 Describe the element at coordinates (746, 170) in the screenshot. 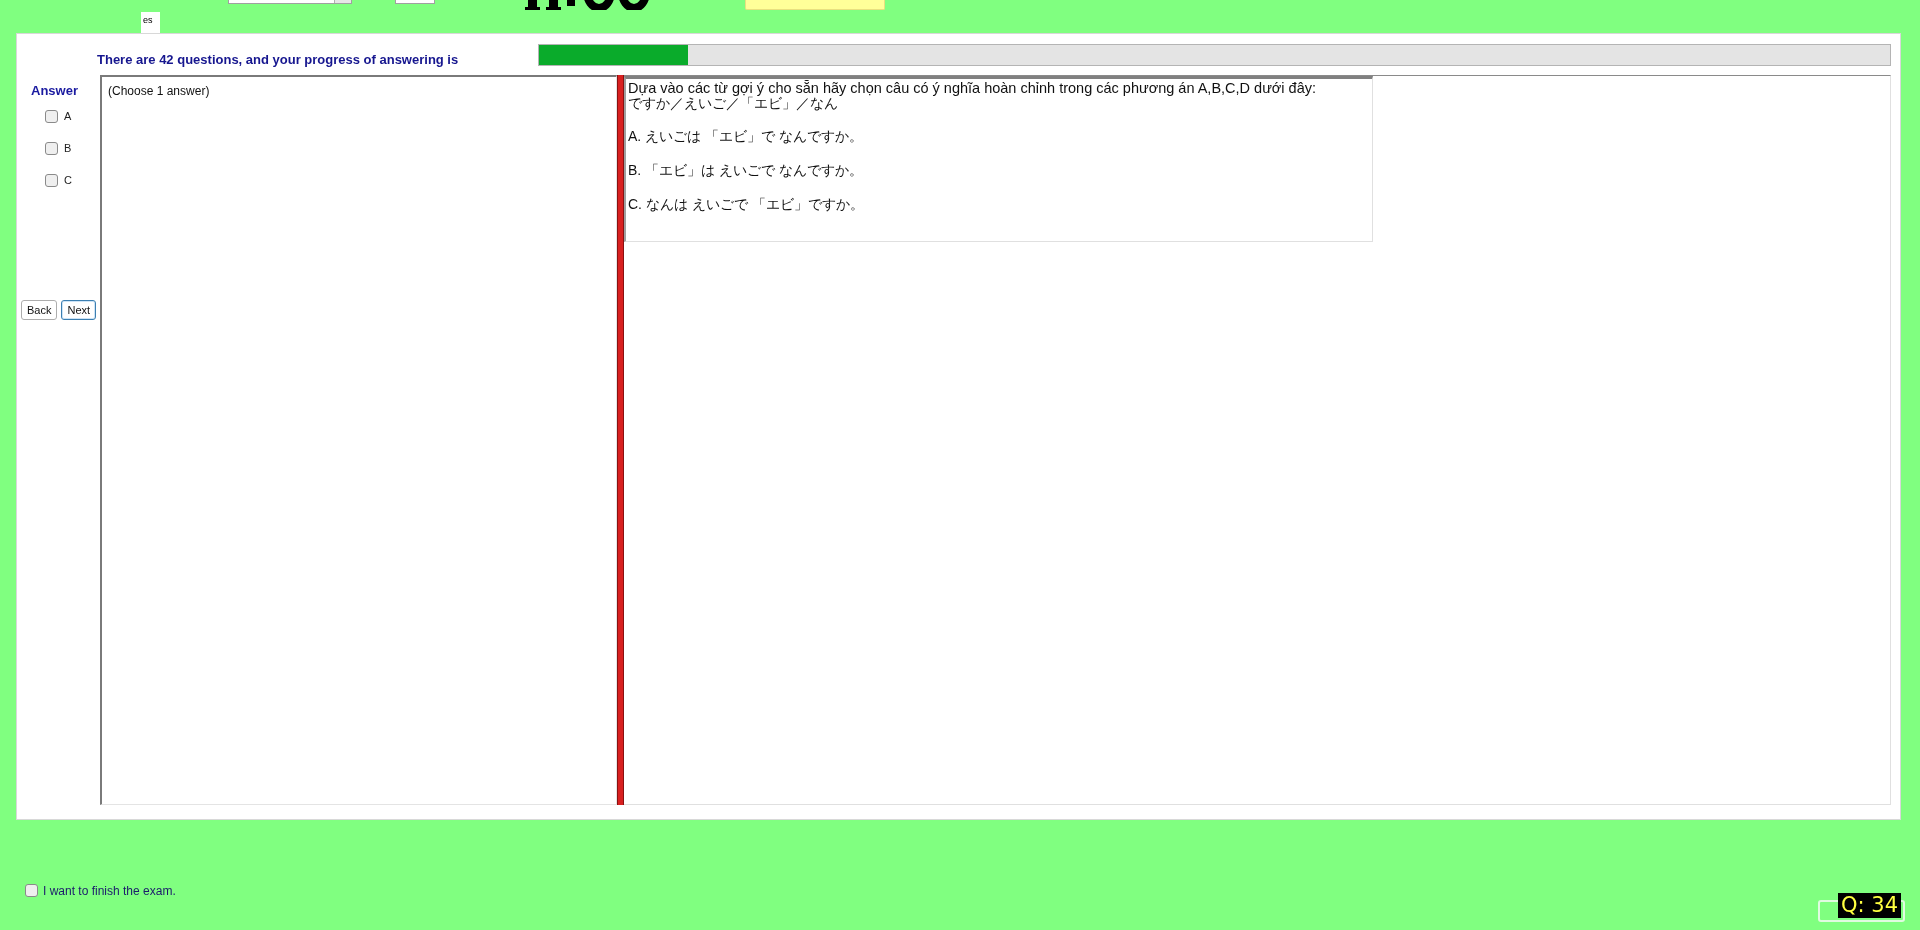

I see `answer-option-text: B. 「エビ」は えいごで なんですか。` at that location.